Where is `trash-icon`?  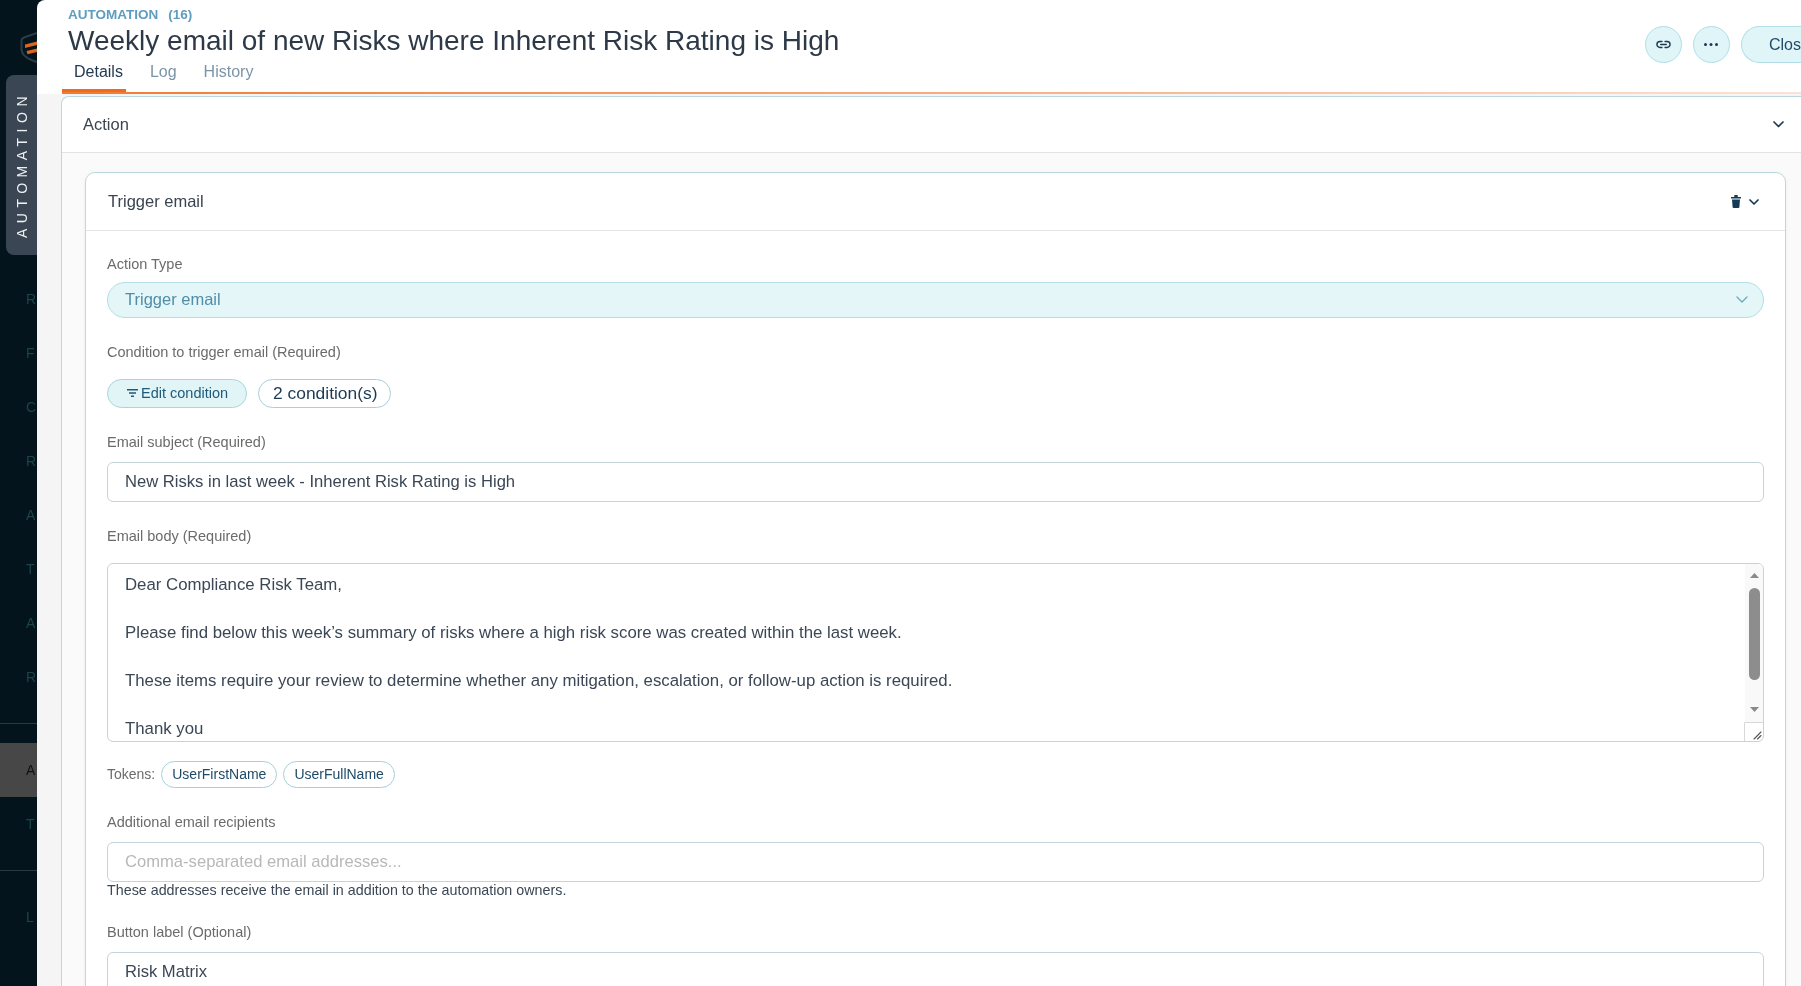 trash-icon is located at coordinates (1736, 201).